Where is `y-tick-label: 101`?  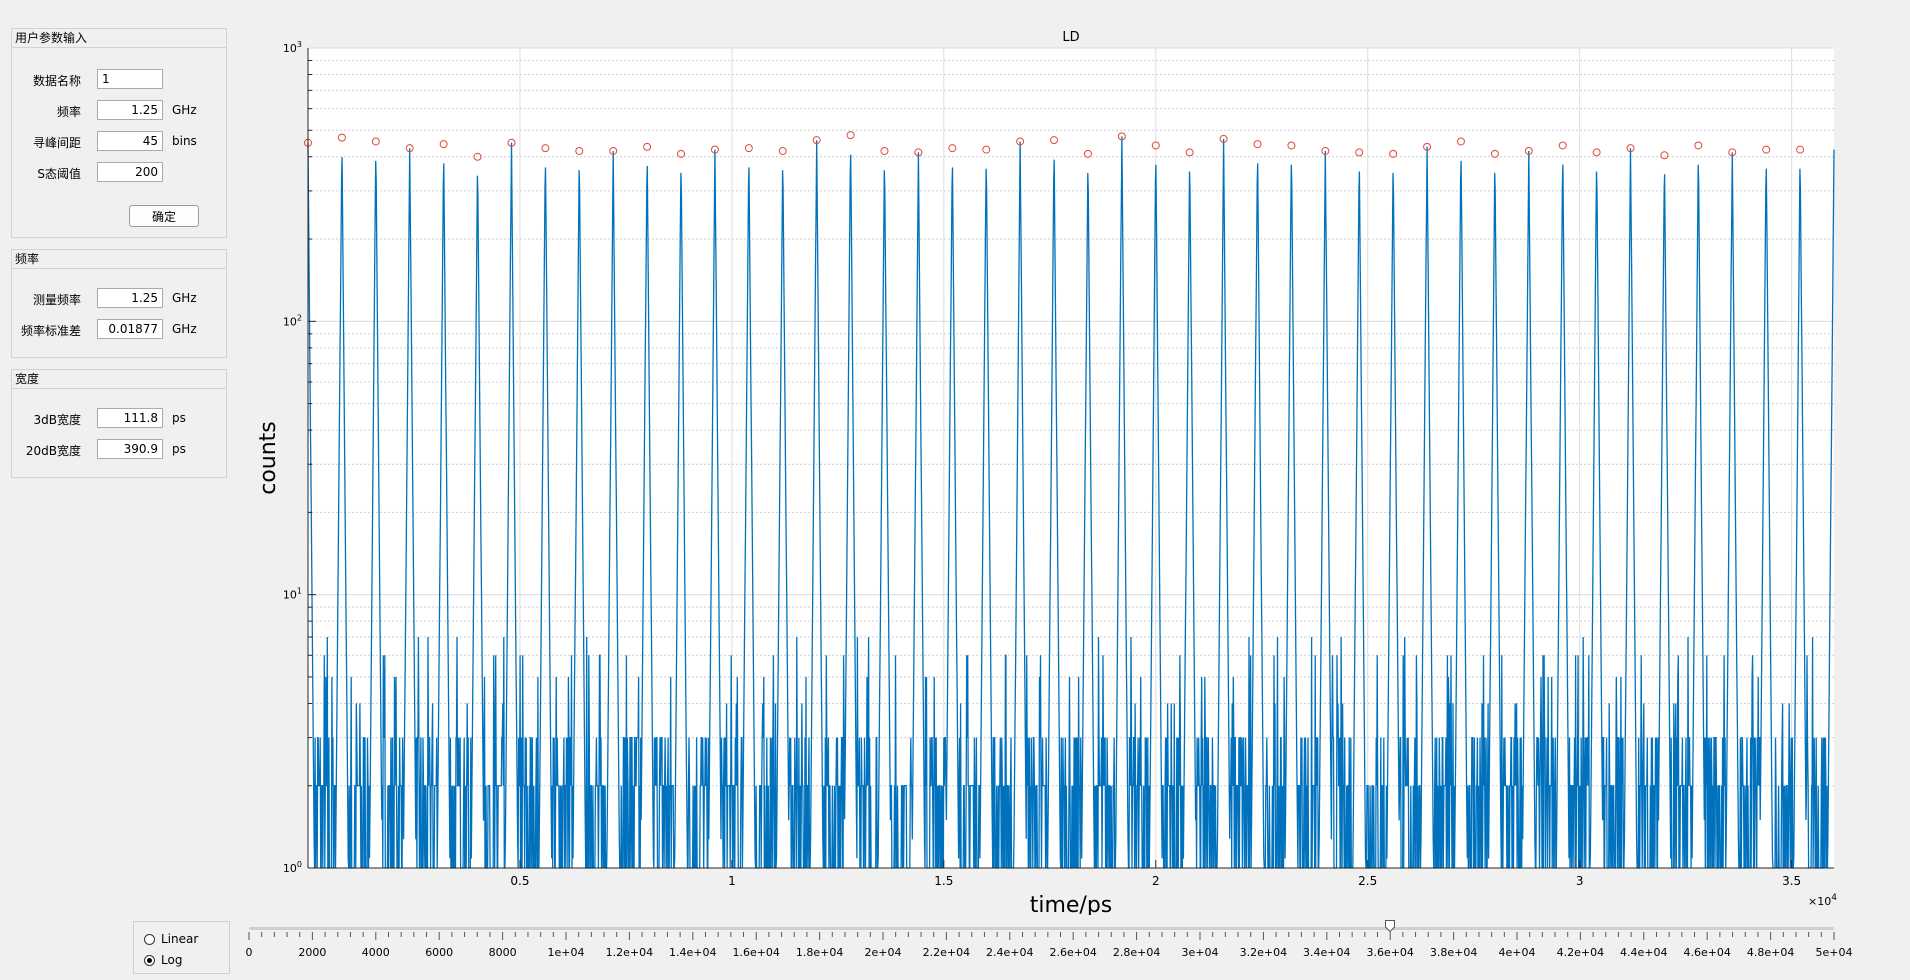
y-tick-label: 101 is located at coordinates (292, 594).